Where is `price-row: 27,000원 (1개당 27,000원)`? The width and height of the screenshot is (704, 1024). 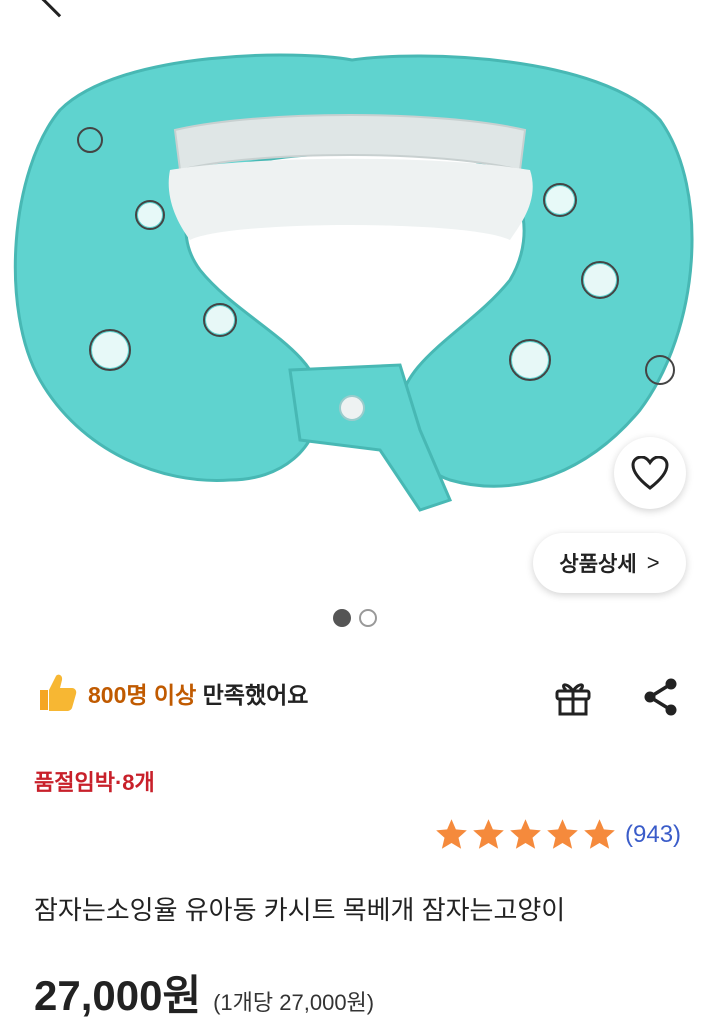
price-row: 27,000원 (1개당 27,000원) is located at coordinates (204, 992).